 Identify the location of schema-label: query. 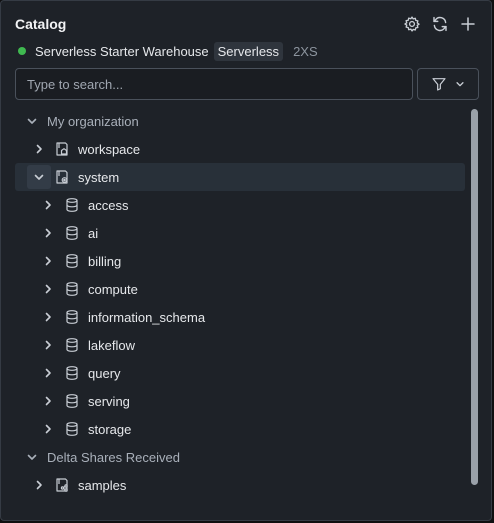
(104, 373).